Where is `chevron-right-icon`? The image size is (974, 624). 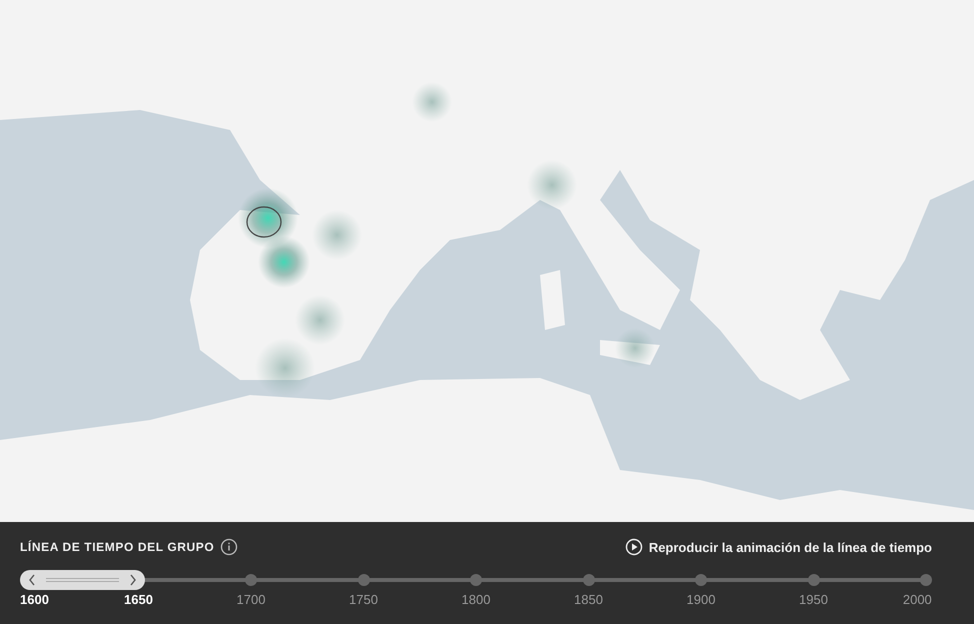 chevron-right-icon is located at coordinates (132, 580).